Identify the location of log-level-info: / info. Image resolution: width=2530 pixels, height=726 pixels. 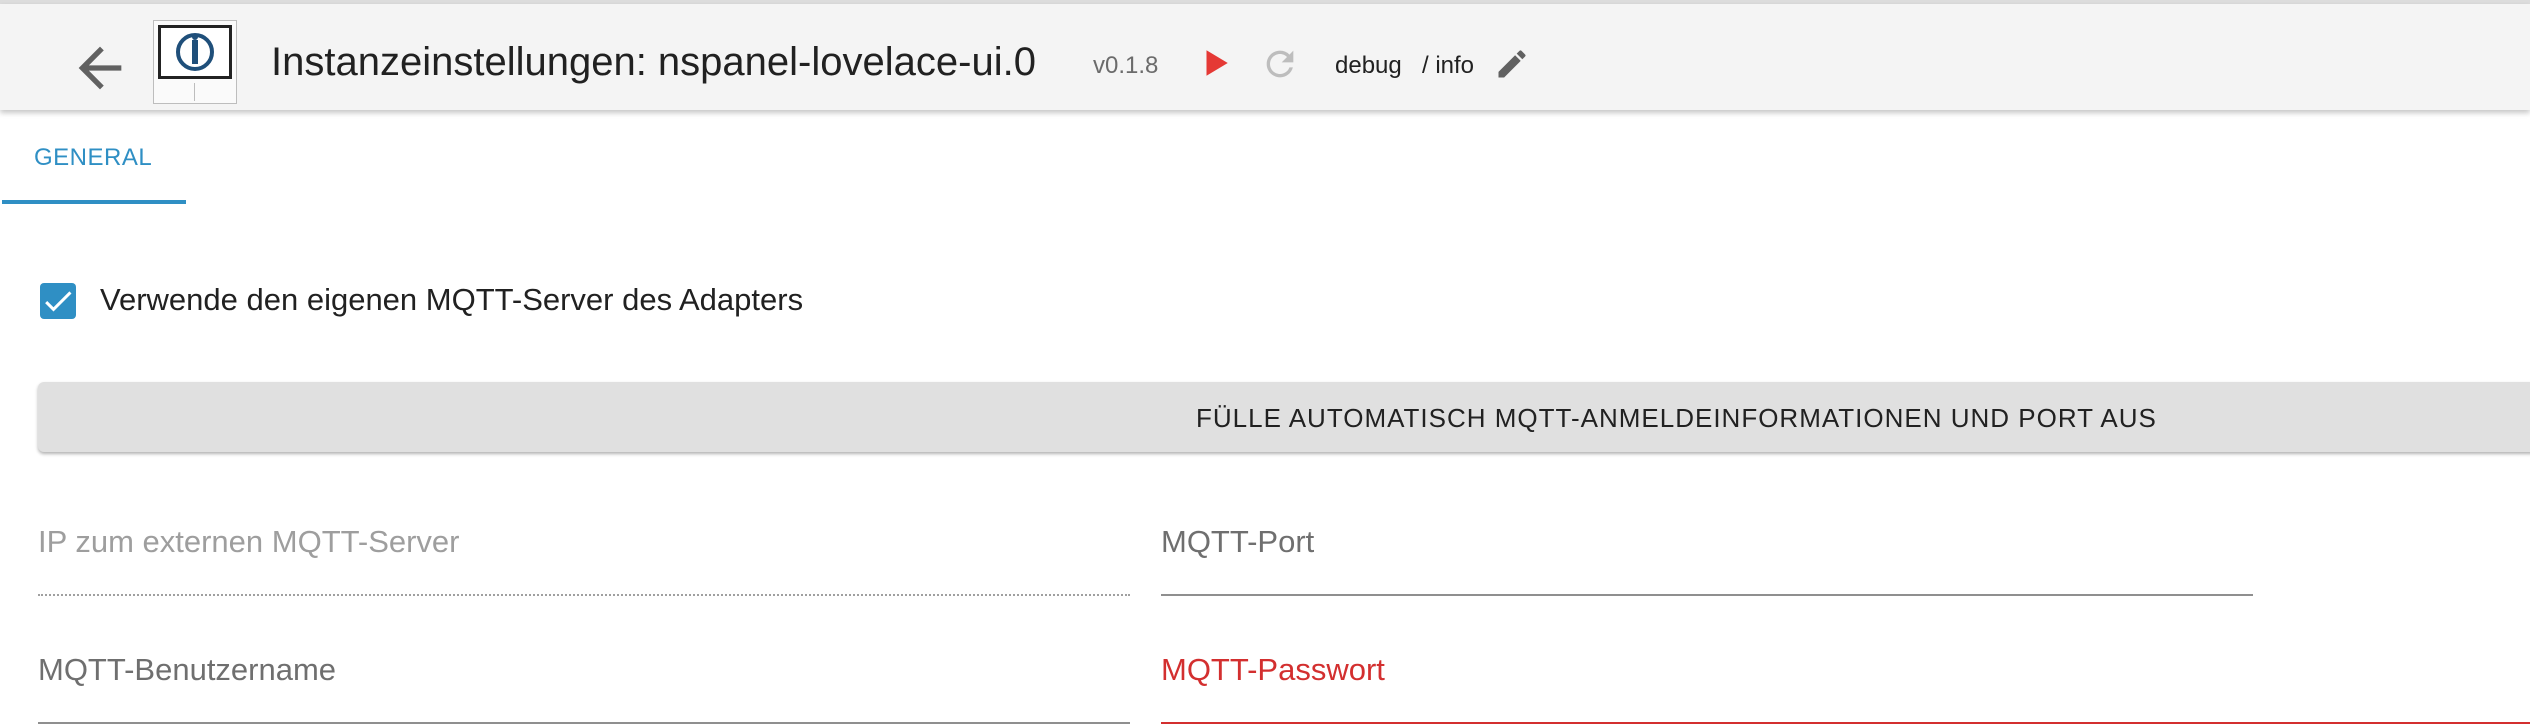
(1448, 65).